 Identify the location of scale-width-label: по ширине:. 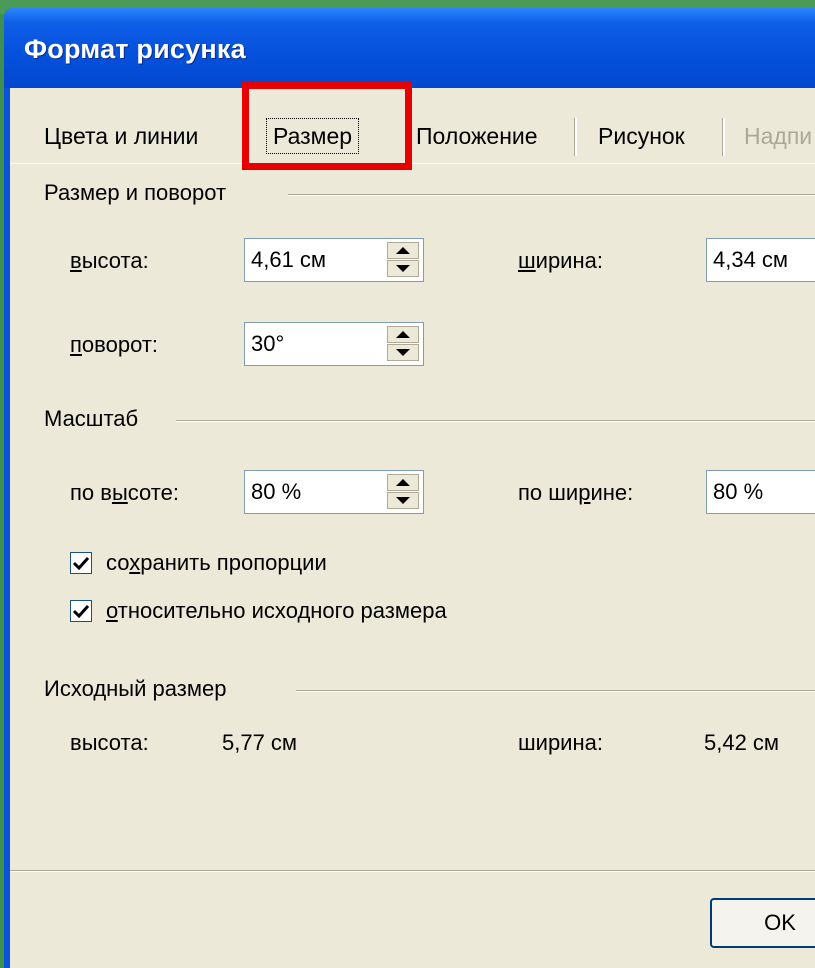
(576, 492).